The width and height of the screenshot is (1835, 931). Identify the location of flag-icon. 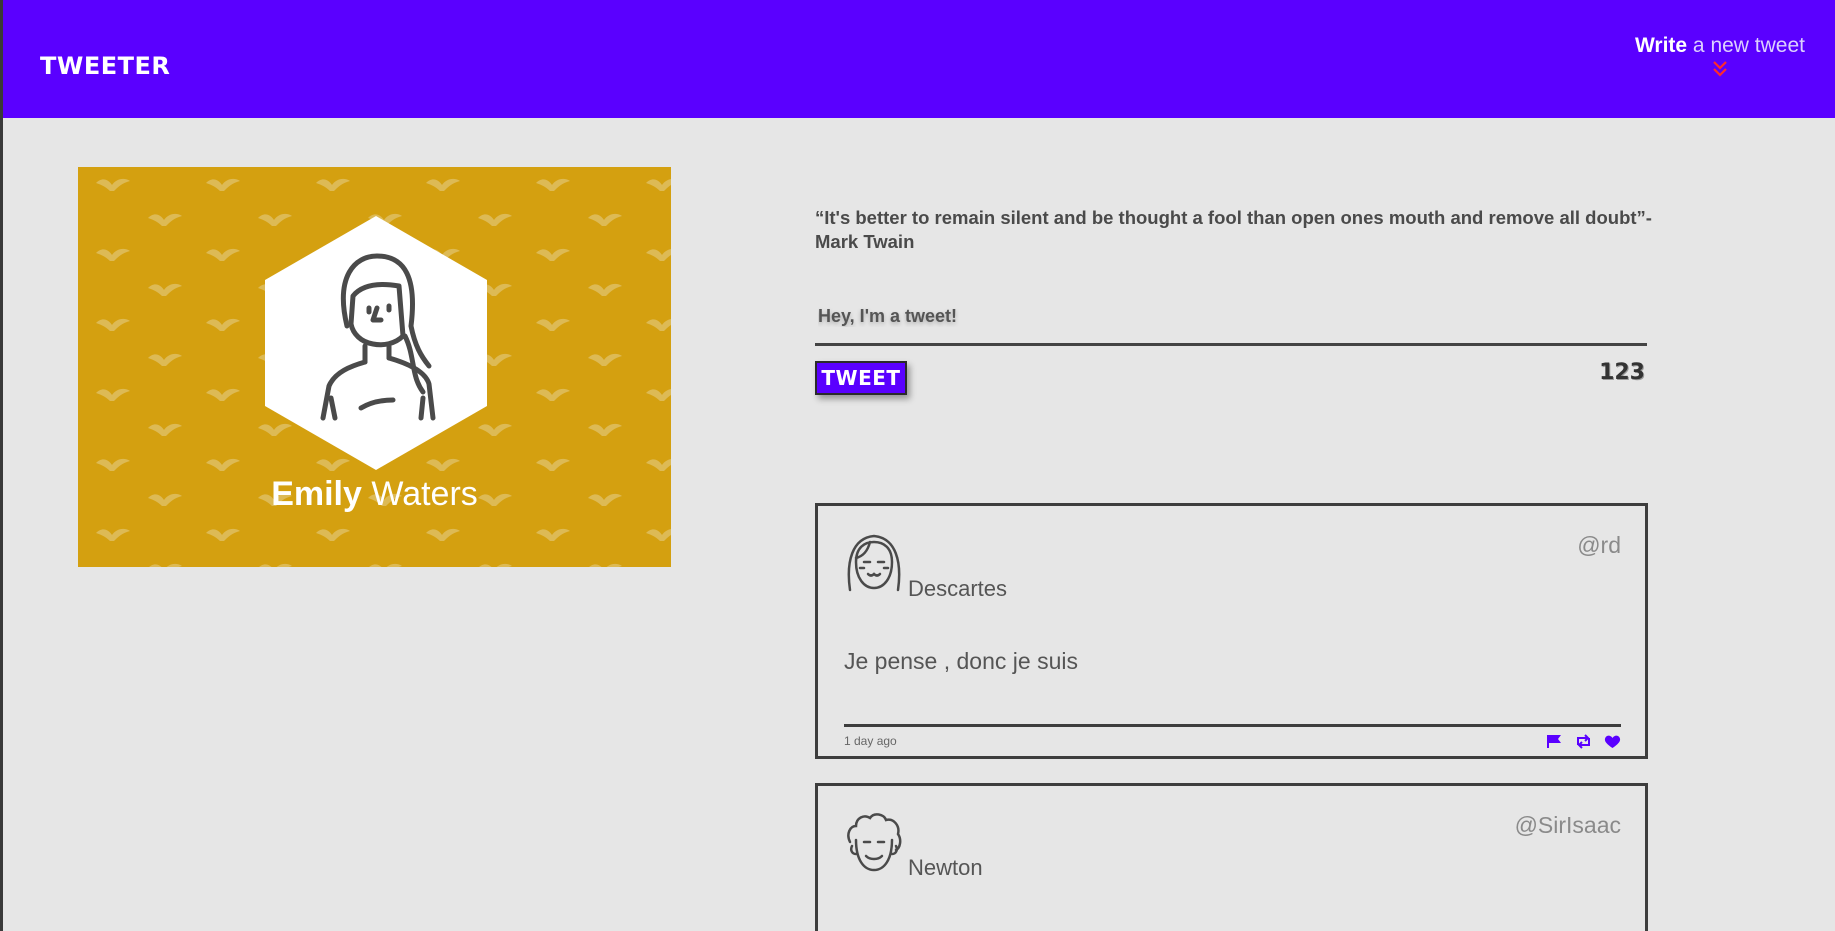
(1554, 741).